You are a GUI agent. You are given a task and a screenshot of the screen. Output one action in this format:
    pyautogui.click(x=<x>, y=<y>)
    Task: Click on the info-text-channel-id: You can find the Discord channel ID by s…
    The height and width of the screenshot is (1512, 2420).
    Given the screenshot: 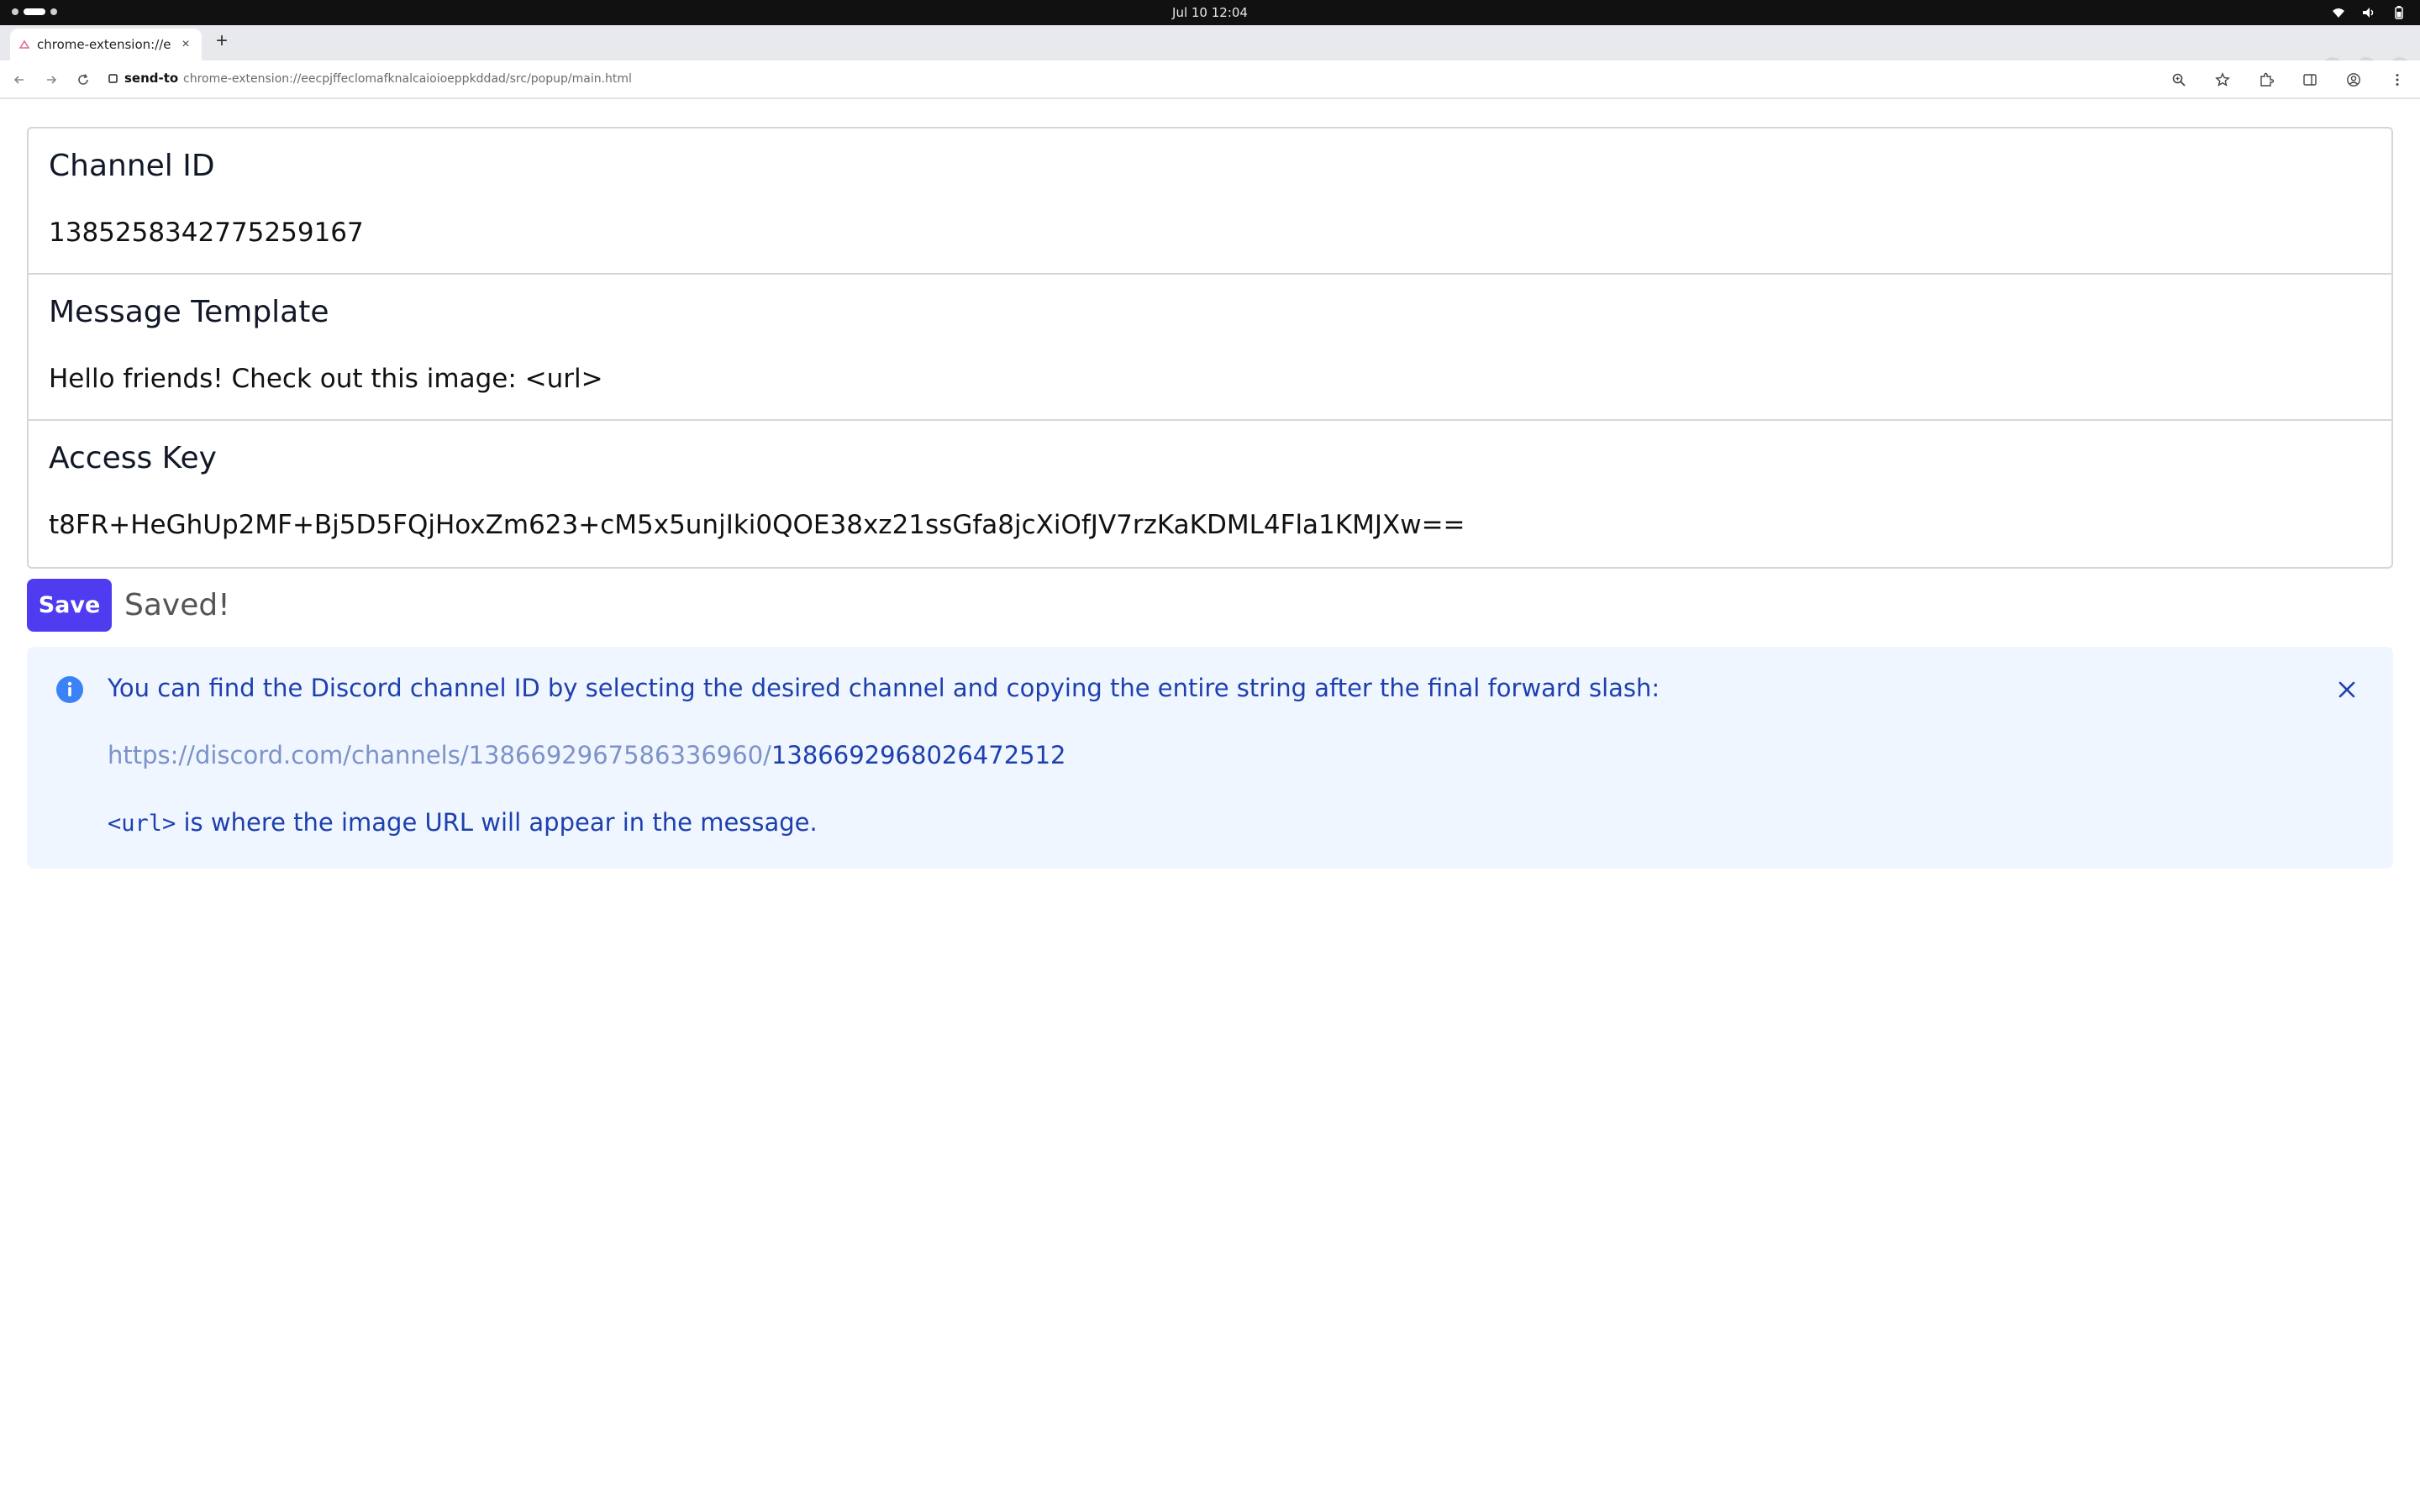 What is the action you would take?
    pyautogui.click(x=884, y=688)
    